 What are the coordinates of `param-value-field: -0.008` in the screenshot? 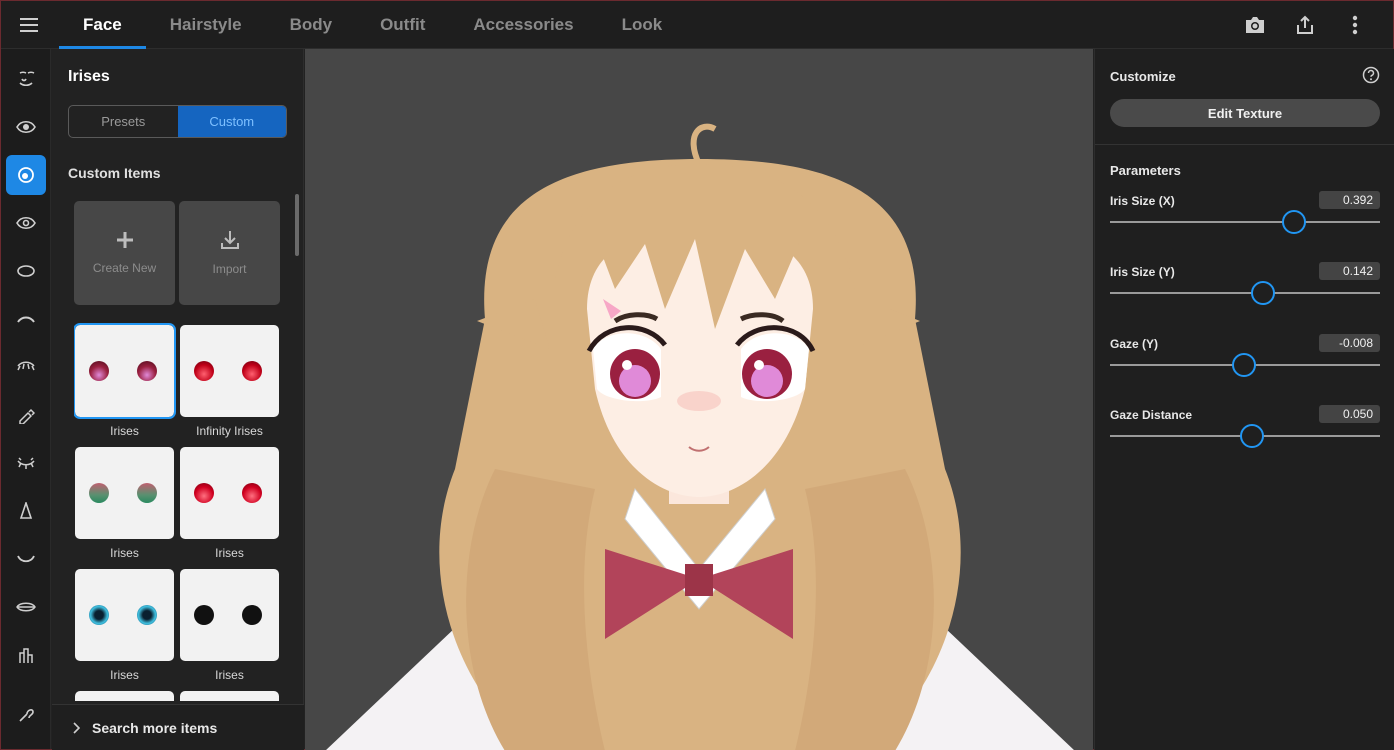 It's located at (1349, 343).